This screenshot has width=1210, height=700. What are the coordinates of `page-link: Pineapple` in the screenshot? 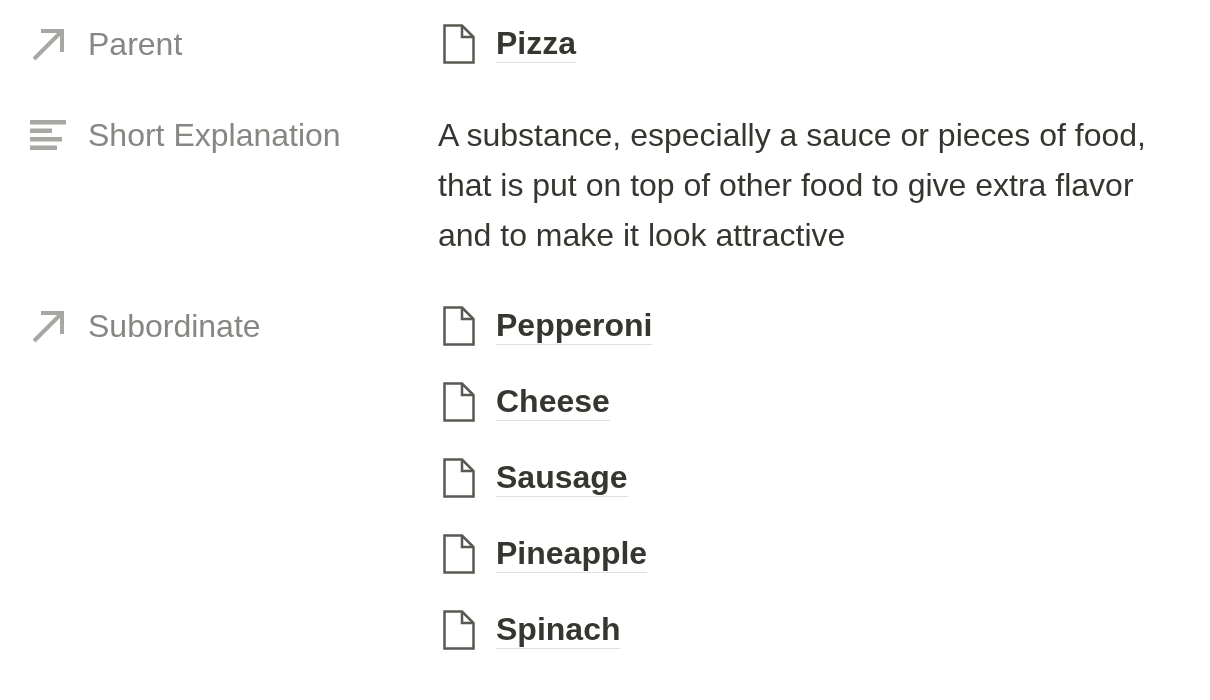 It's located at (572, 554).